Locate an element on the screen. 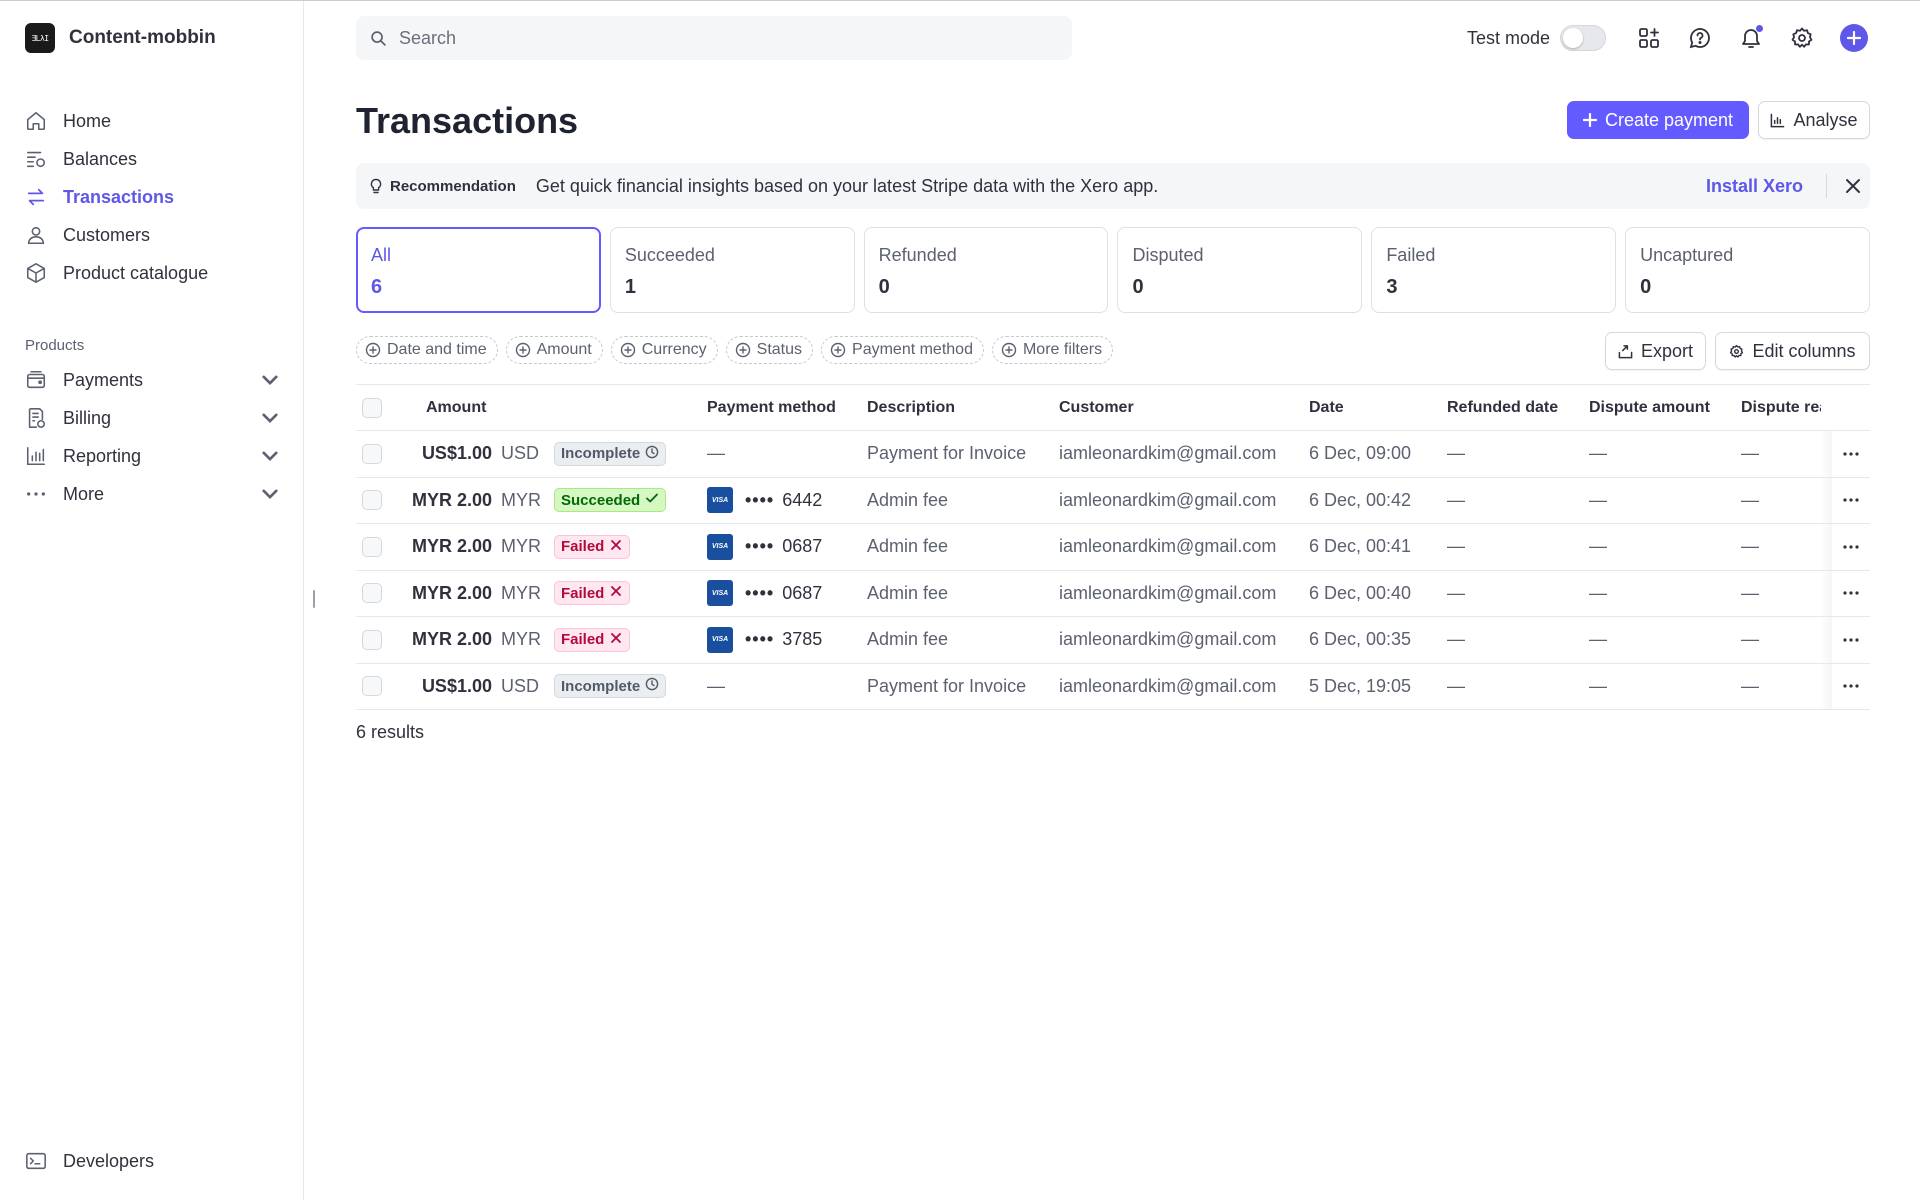 The height and width of the screenshot is (1200, 1920). column-header-date: Date is located at coordinates (1326, 407).